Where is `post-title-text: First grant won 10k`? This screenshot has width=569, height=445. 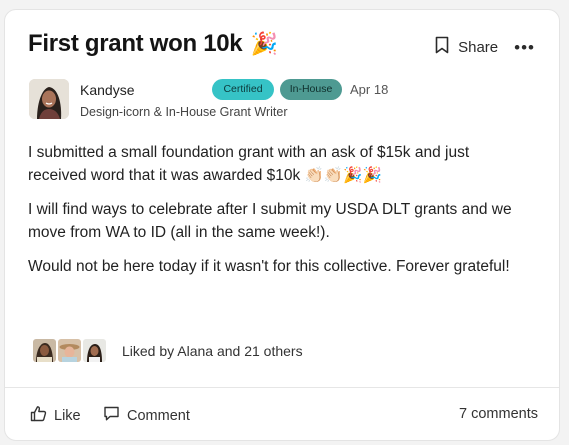 post-title-text: First grant won 10k is located at coordinates (135, 43).